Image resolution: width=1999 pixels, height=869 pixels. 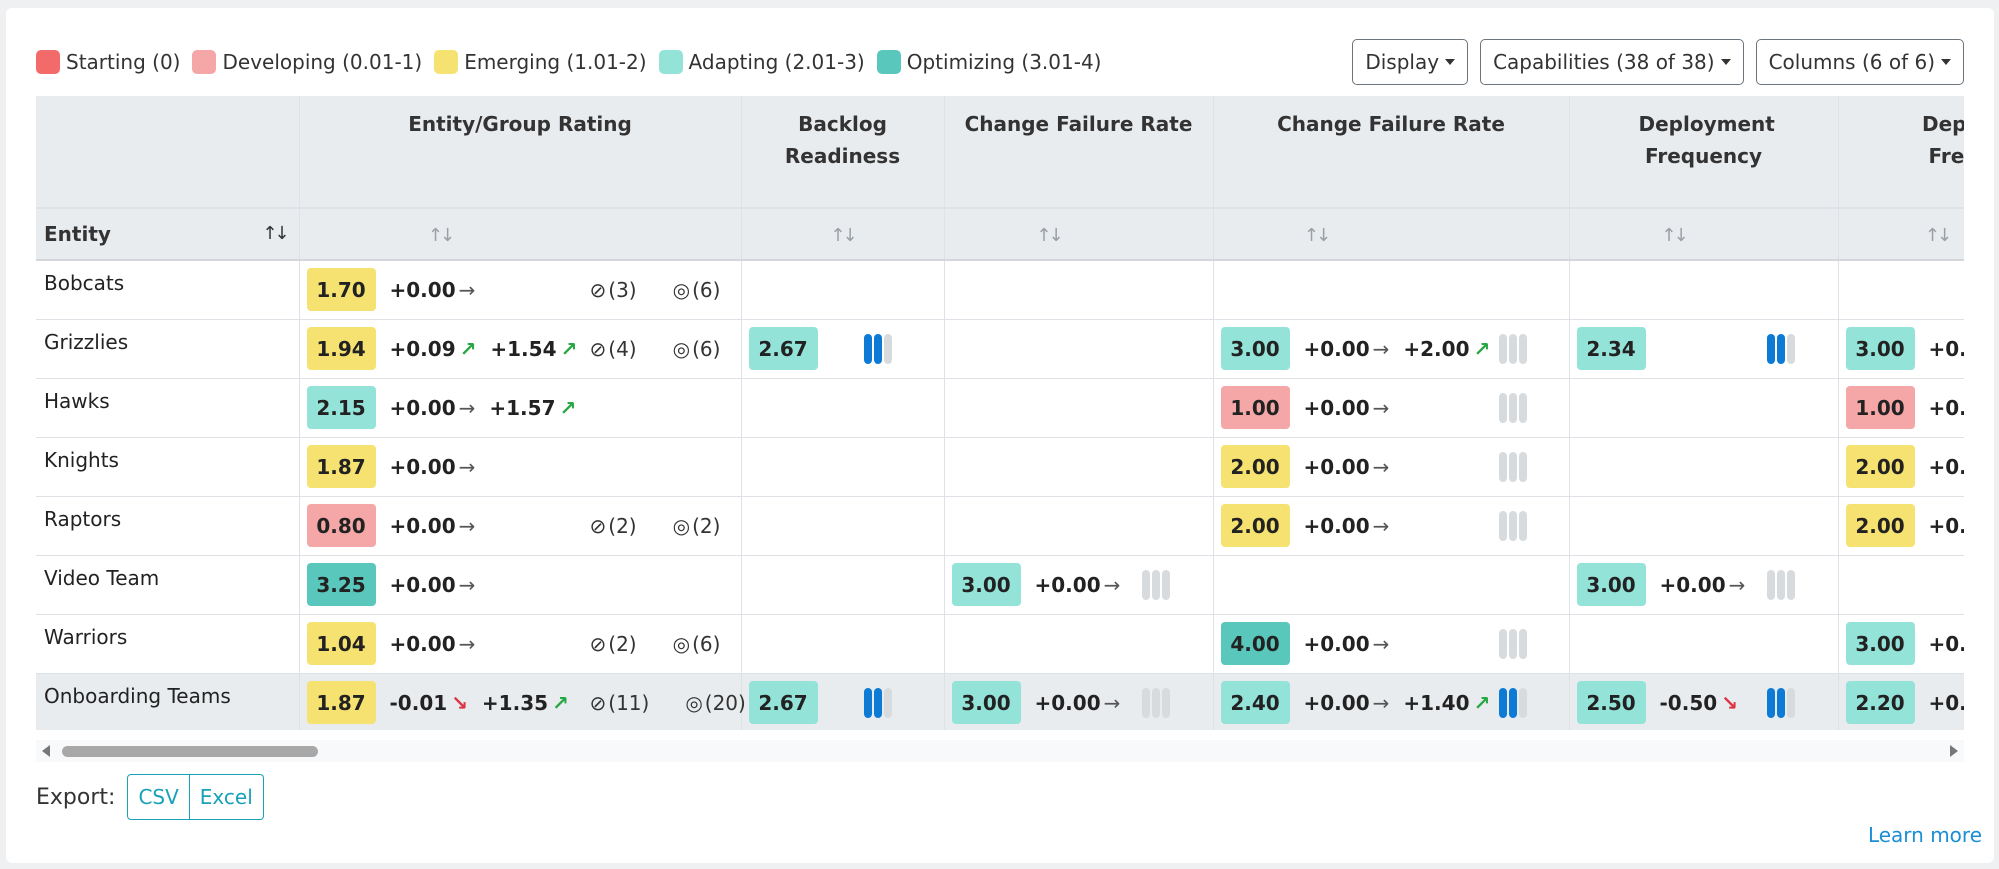 I want to click on rating-cell: 0.80 +0.00 → ⊘ (2) ◎ (2), so click(x=520, y=526).